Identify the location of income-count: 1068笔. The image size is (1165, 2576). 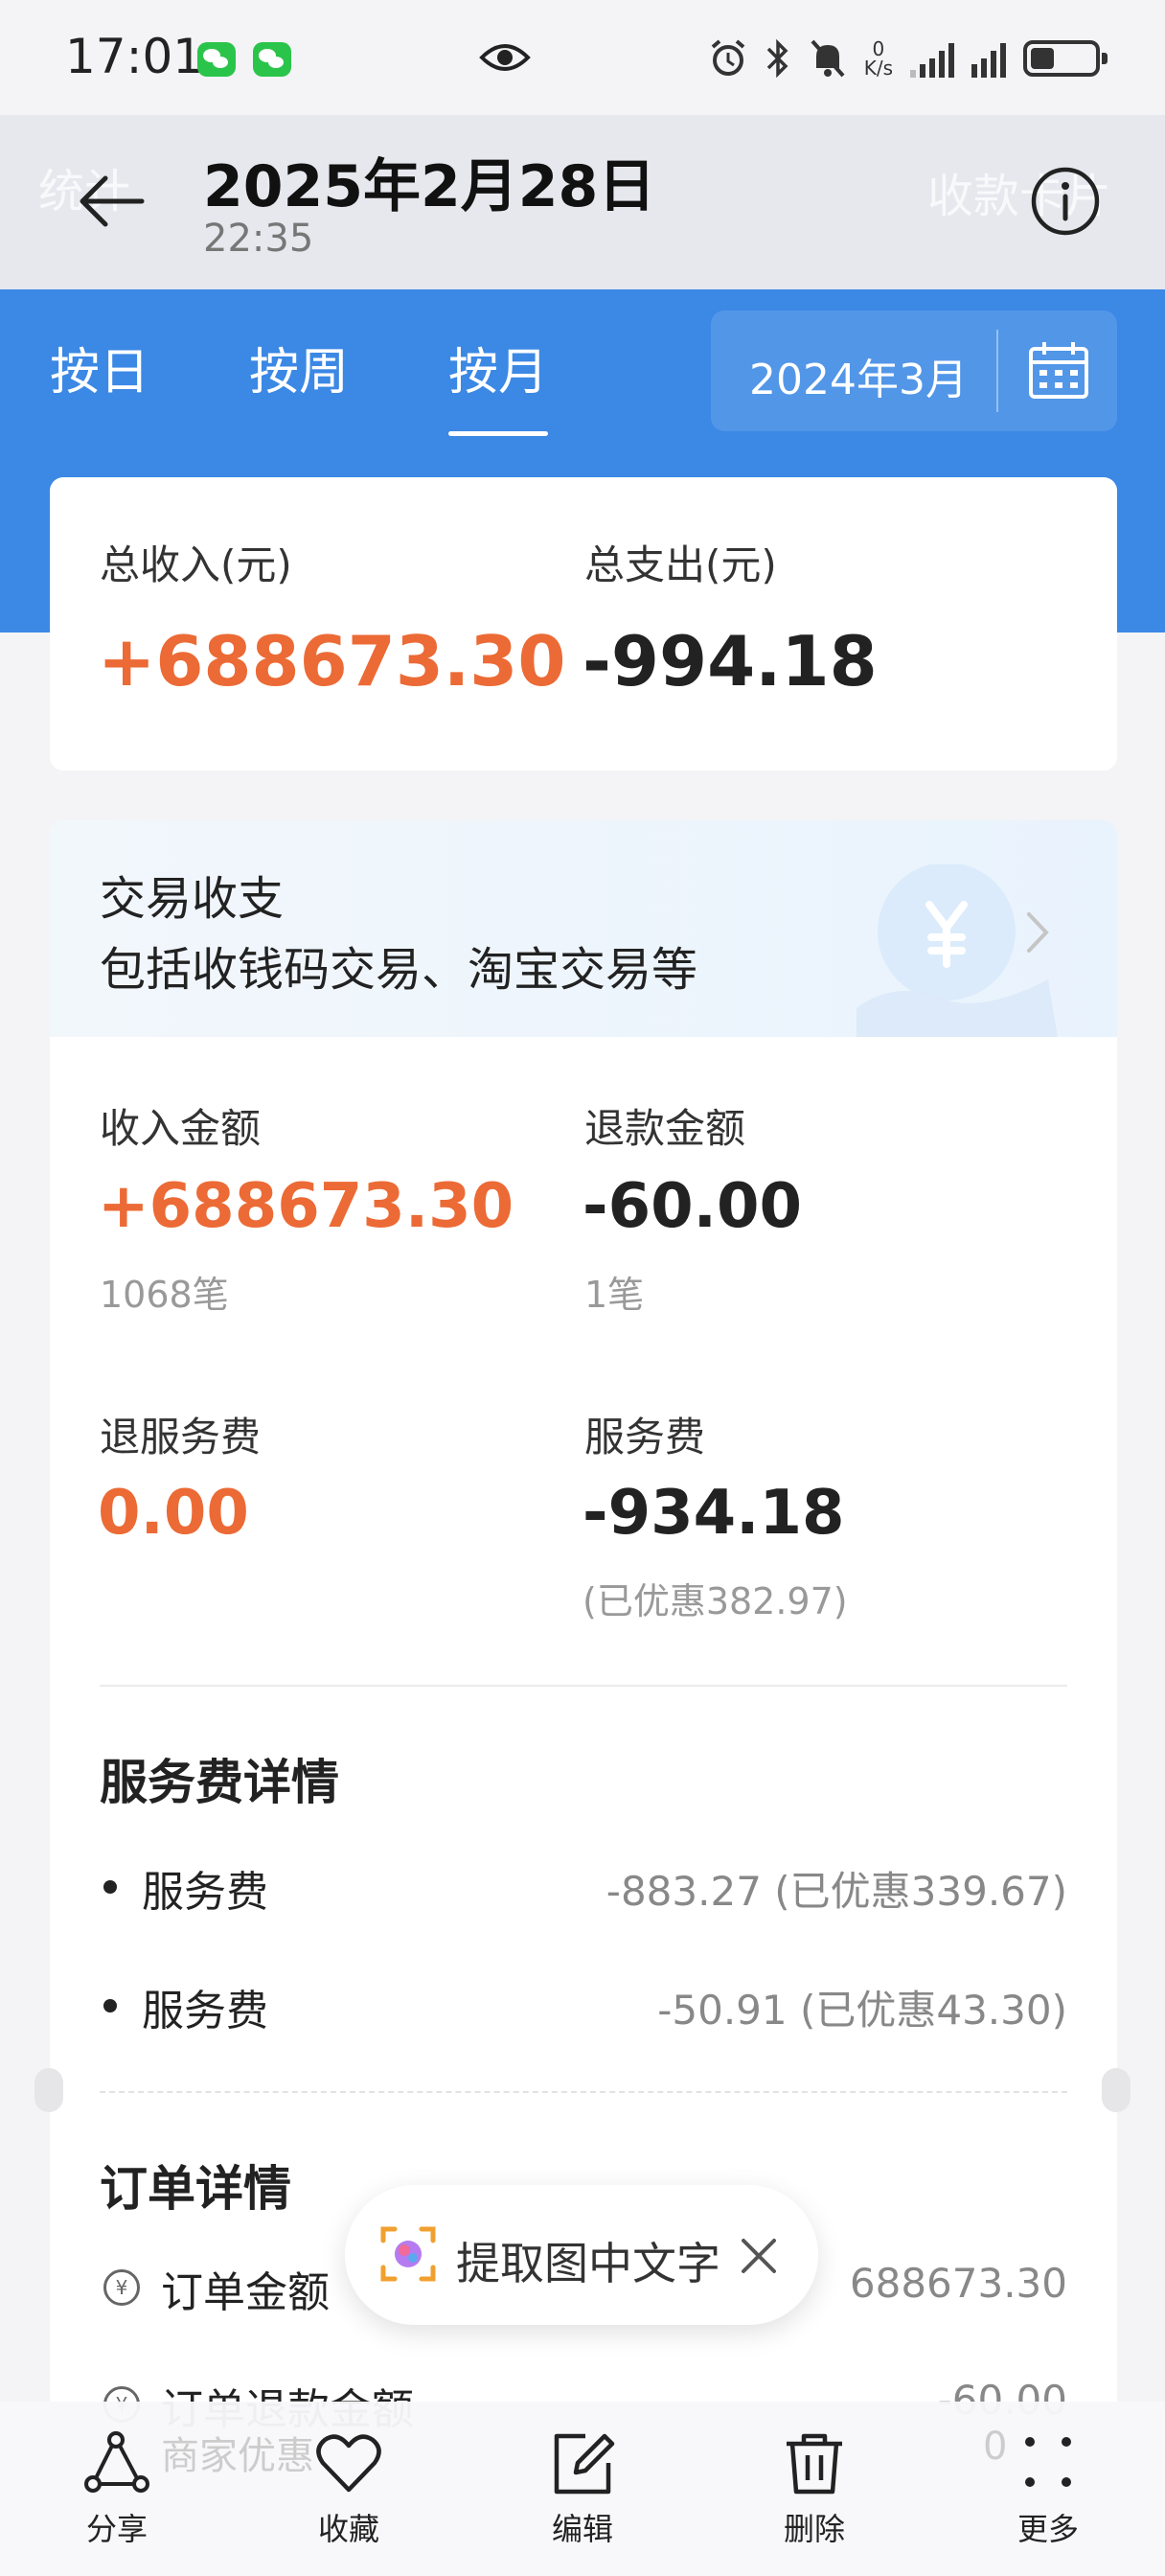
(165, 1295).